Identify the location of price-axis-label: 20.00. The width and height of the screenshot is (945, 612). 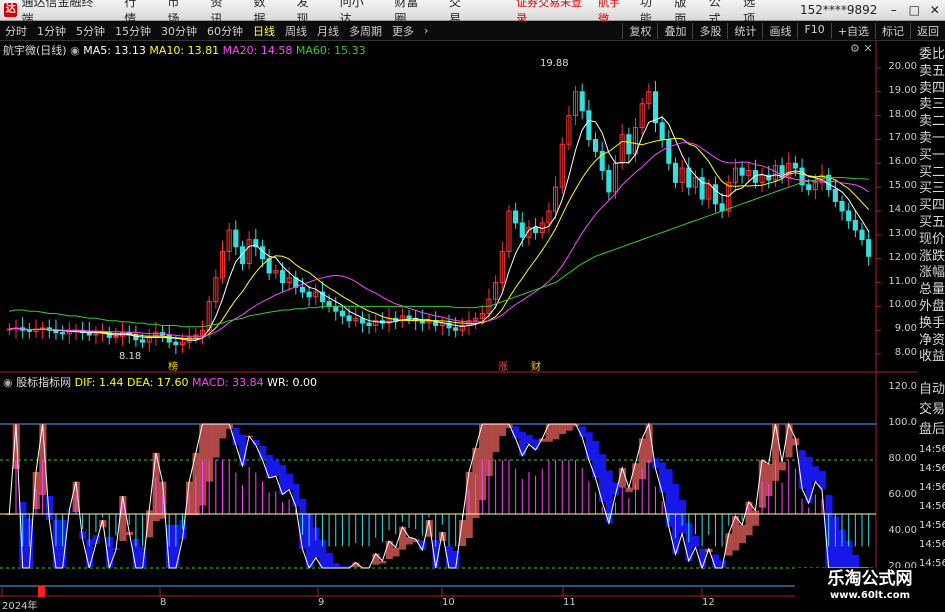
(897, 66).